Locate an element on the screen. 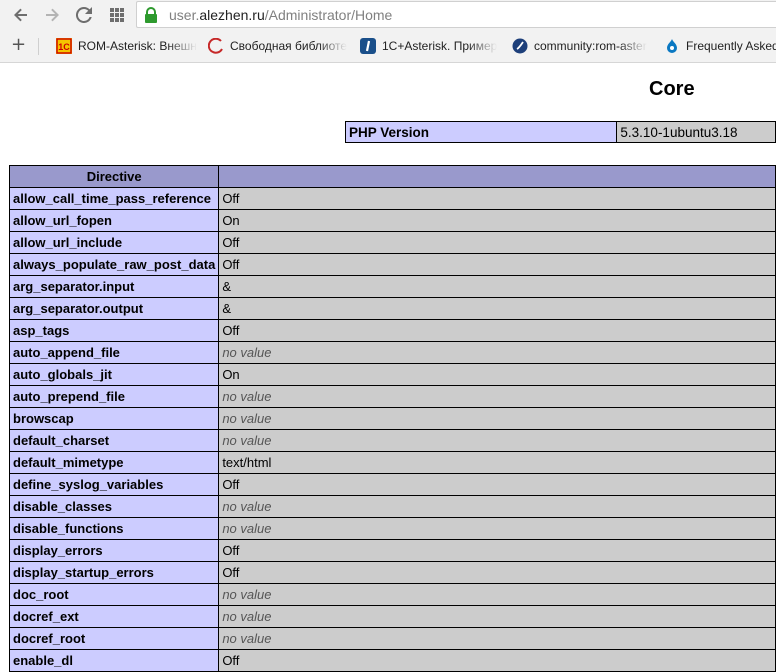 This screenshot has height=672, width=776. directive-name: asp_tags is located at coordinates (114, 330).